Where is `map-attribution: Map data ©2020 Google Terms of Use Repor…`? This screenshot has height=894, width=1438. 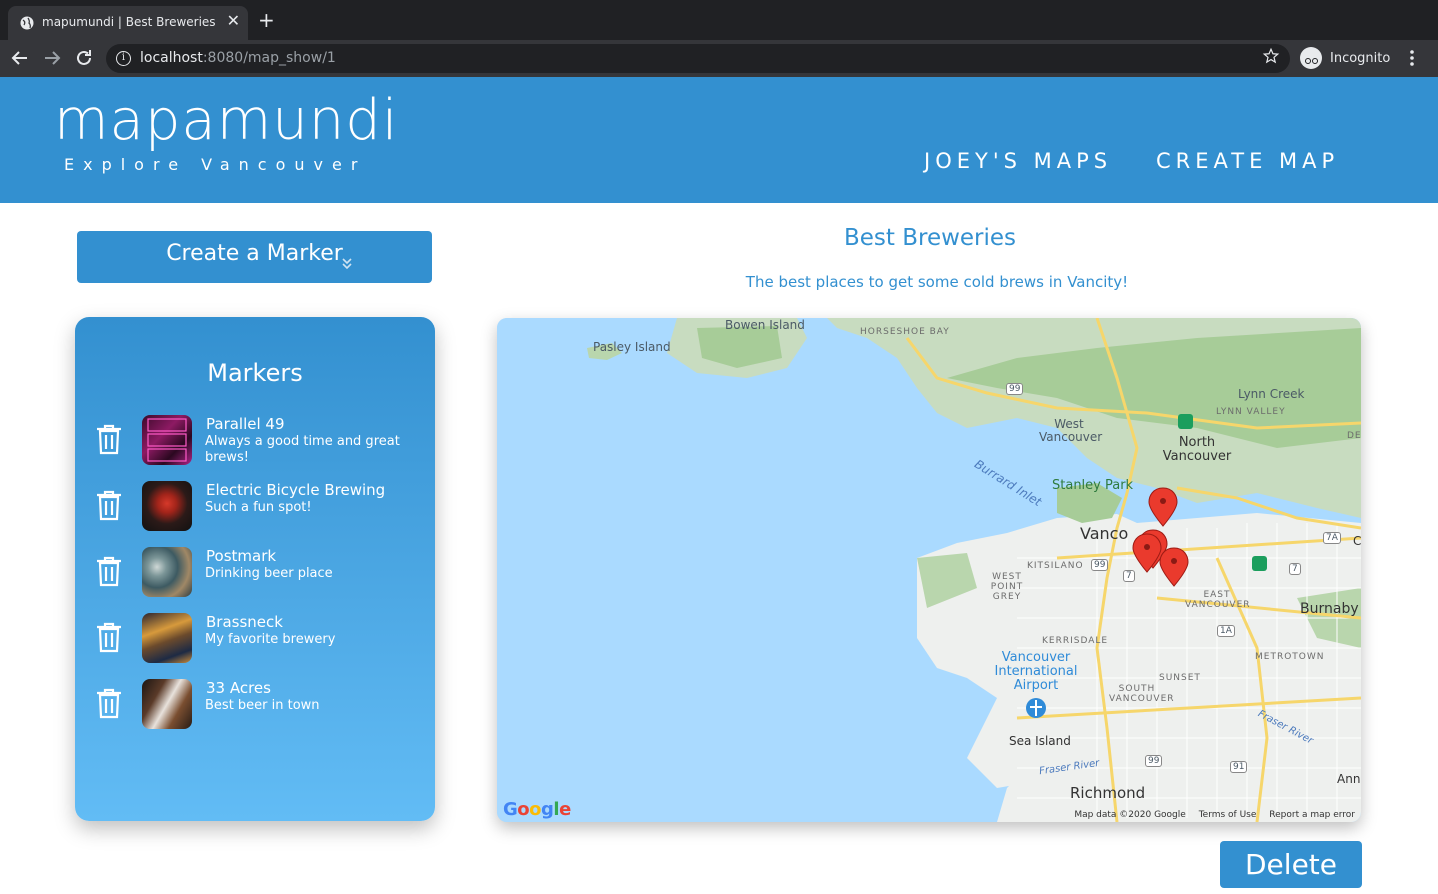
map-attribution: Map data ©2020 Google Terms of Use Repor… is located at coordinates (1209, 815).